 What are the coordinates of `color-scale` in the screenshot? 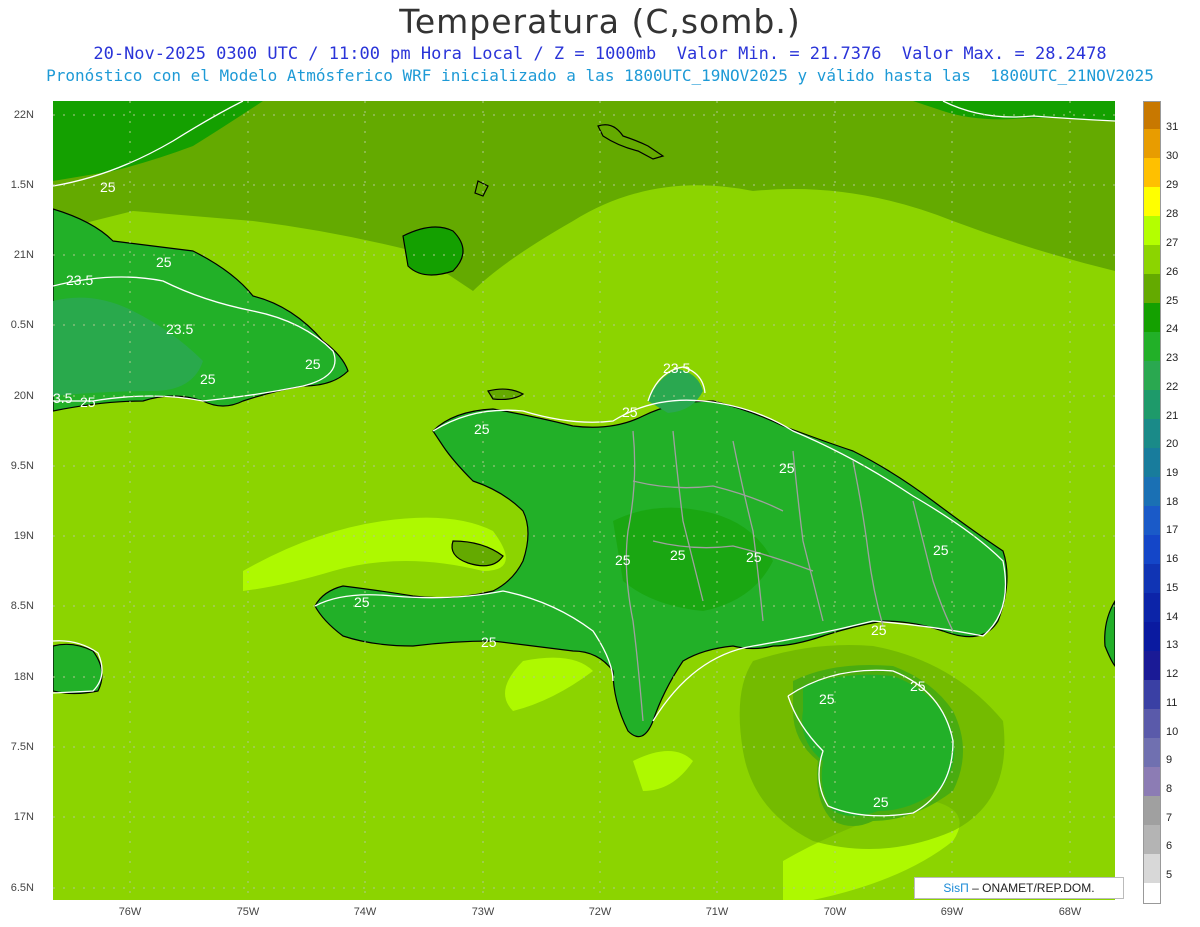 It's located at (1152, 502).